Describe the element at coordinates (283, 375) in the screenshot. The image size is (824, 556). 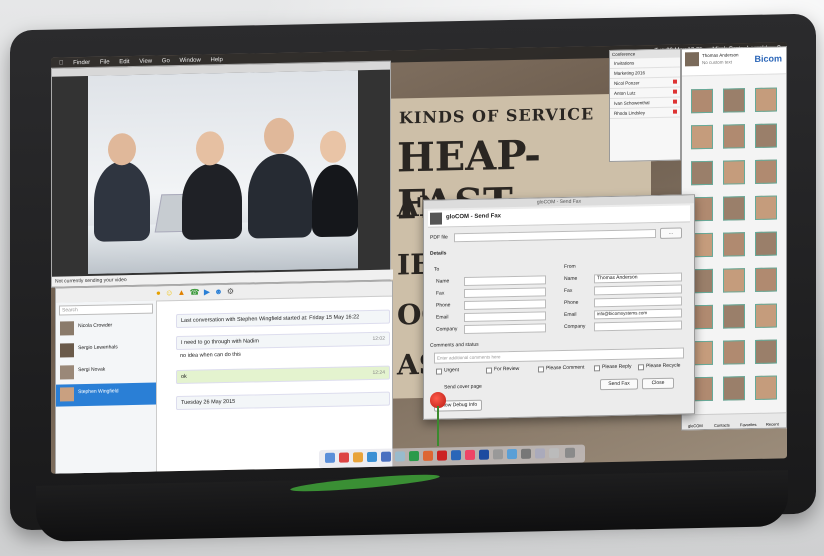
I see `message: ok 12:24` at that location.